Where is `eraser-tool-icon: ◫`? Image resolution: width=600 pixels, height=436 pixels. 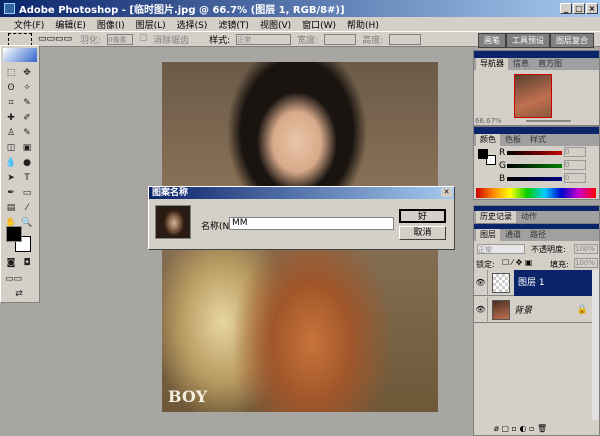 eraser-tool-icon: ◫ is located at coordinates (11, 148).